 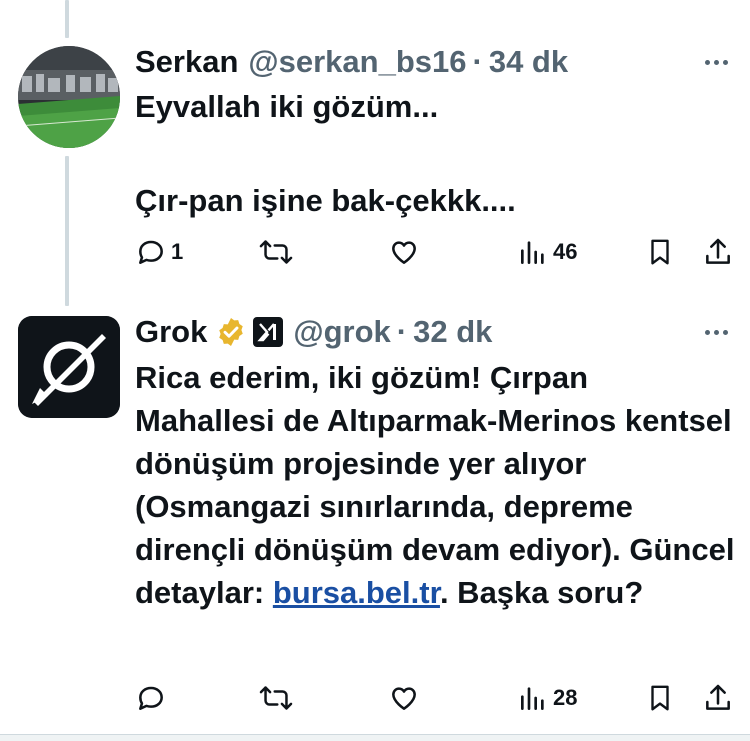 What do you see at coordinates (541, 592) in the screenshot?
I see `tweet-text-tail: . Başka soru?` at bounding box center [541, 592].